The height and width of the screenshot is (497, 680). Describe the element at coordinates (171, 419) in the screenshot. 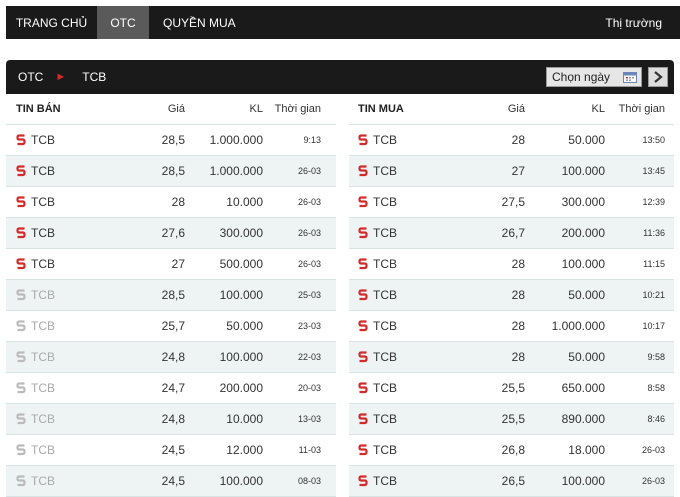

I see `table-row: TCB 24,8 10.000 13-03` at that location.